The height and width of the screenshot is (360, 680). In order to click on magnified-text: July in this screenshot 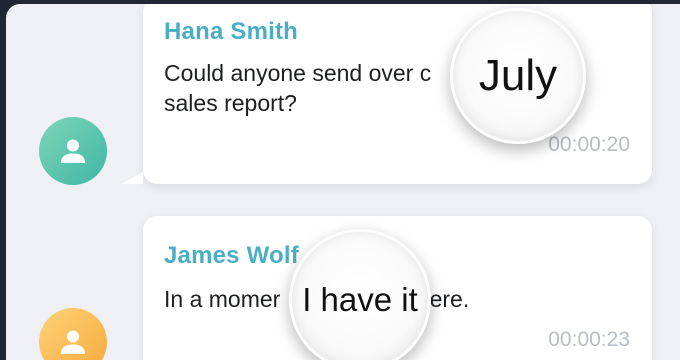, I will do `click(518, 75)`.